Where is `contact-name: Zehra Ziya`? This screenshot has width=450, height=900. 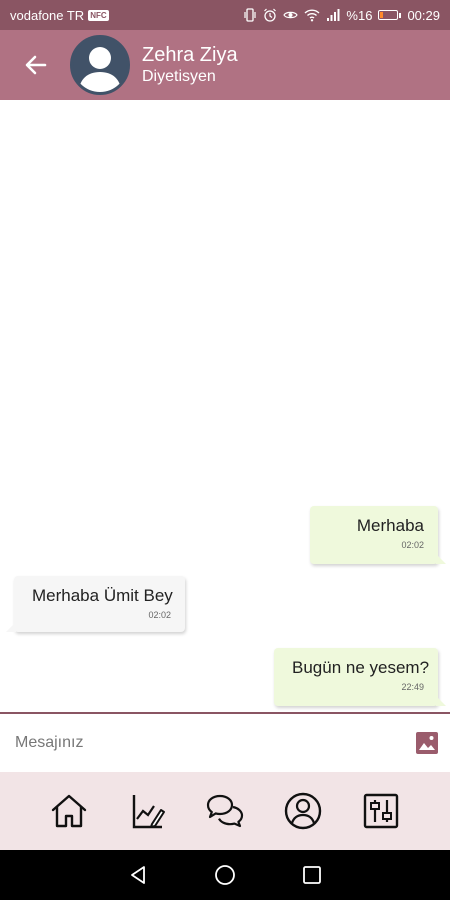 contact-name: Zehra Ziya is located at coordinates (190, 55).